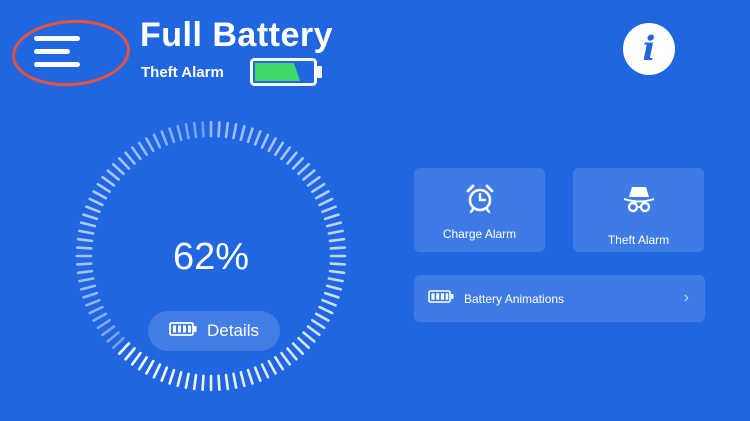 This screenshot has width=750, height=421. I want to click on theft-alarm-label: Theft Alarm, so click(638, 240).